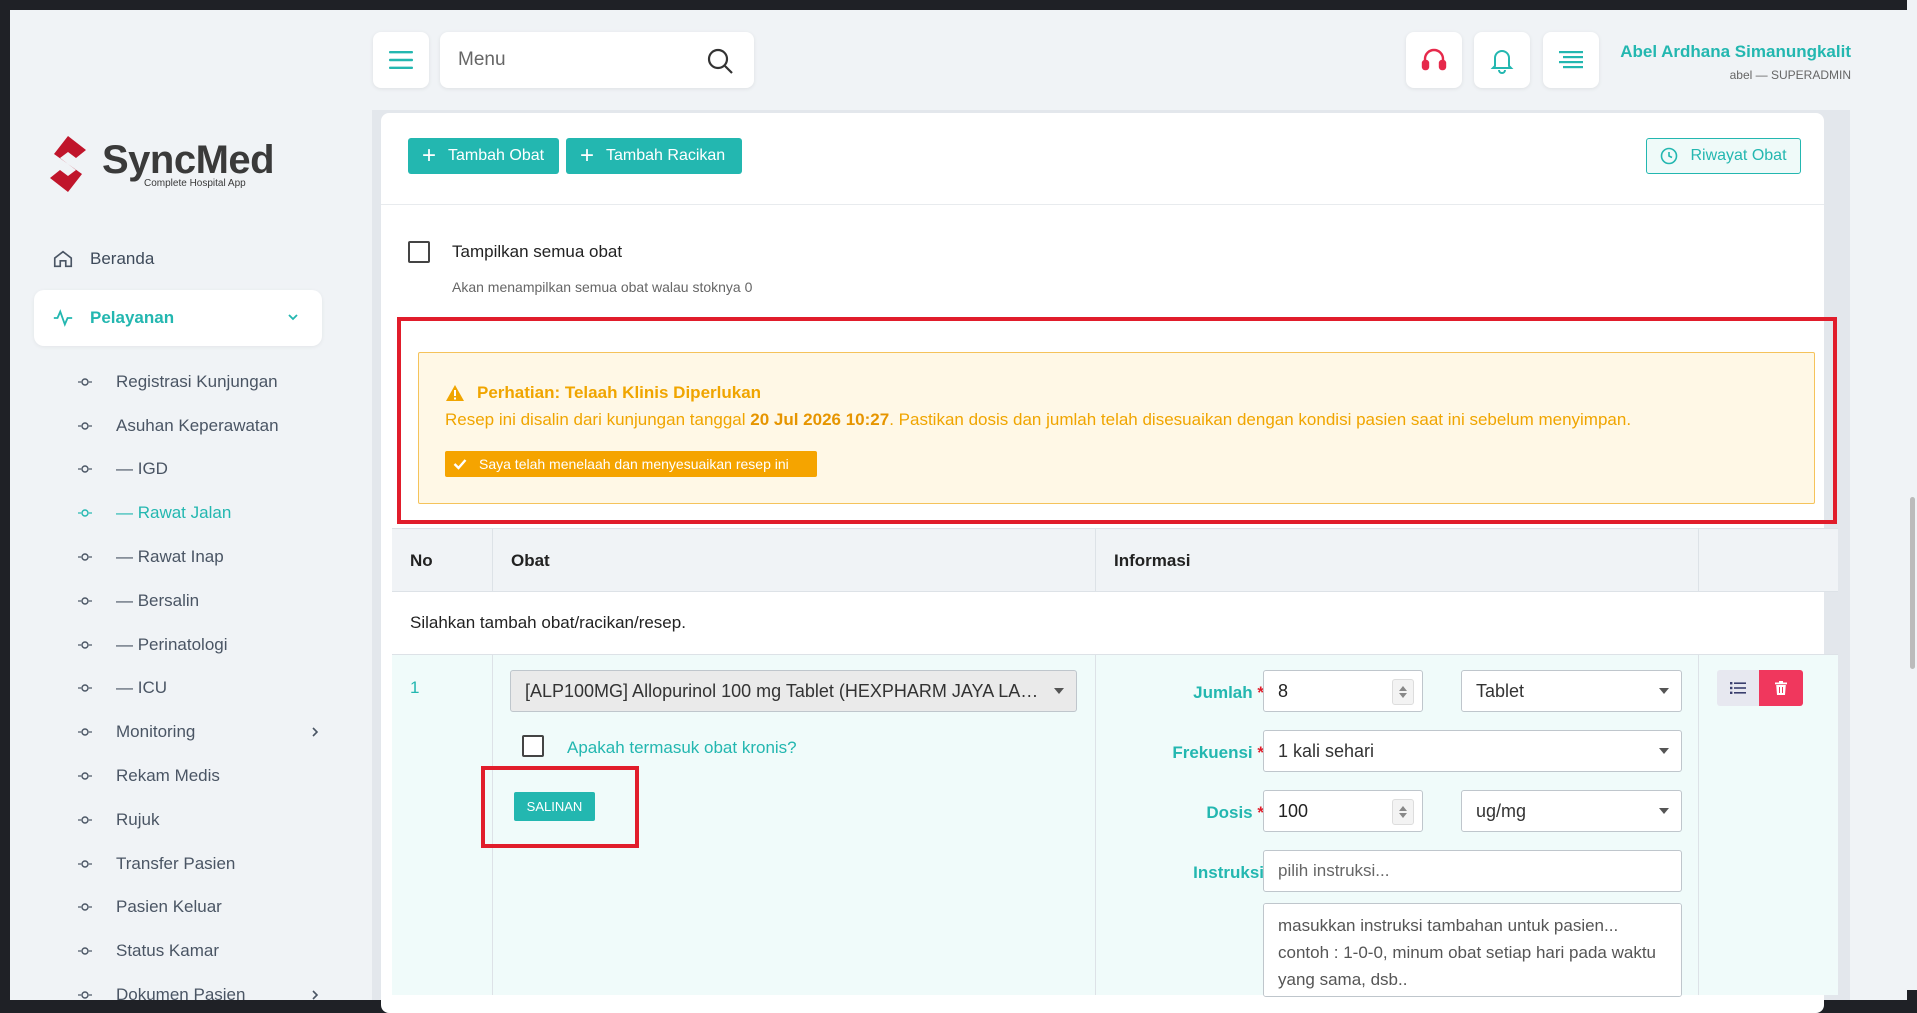 This screenshot has height=1013, width=1917. I want to click on page-scrollbar, so click(1912, 495).